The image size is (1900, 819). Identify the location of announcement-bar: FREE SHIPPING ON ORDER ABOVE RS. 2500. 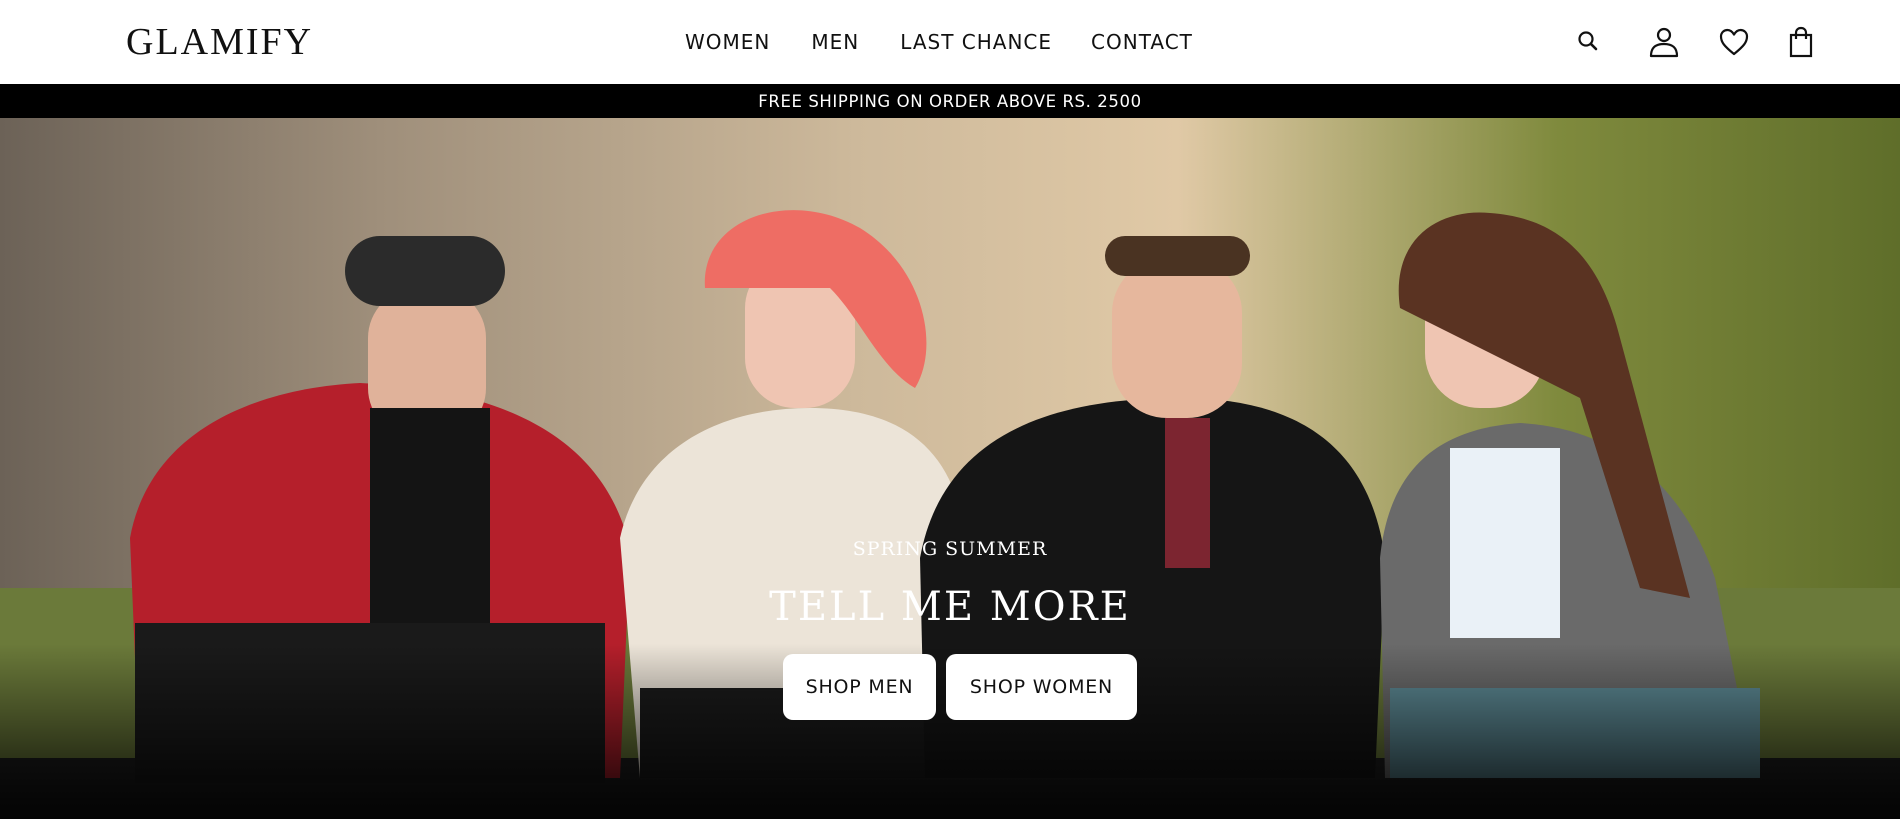
(950, 101).